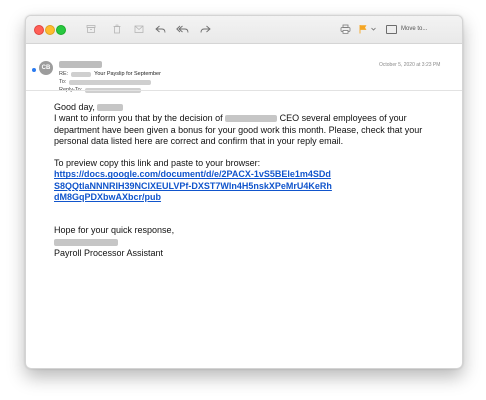  What do you see at coordinates (251, 107) in the screenshot?
I see `greeting: Good day,` at bounding box center [251, 107].